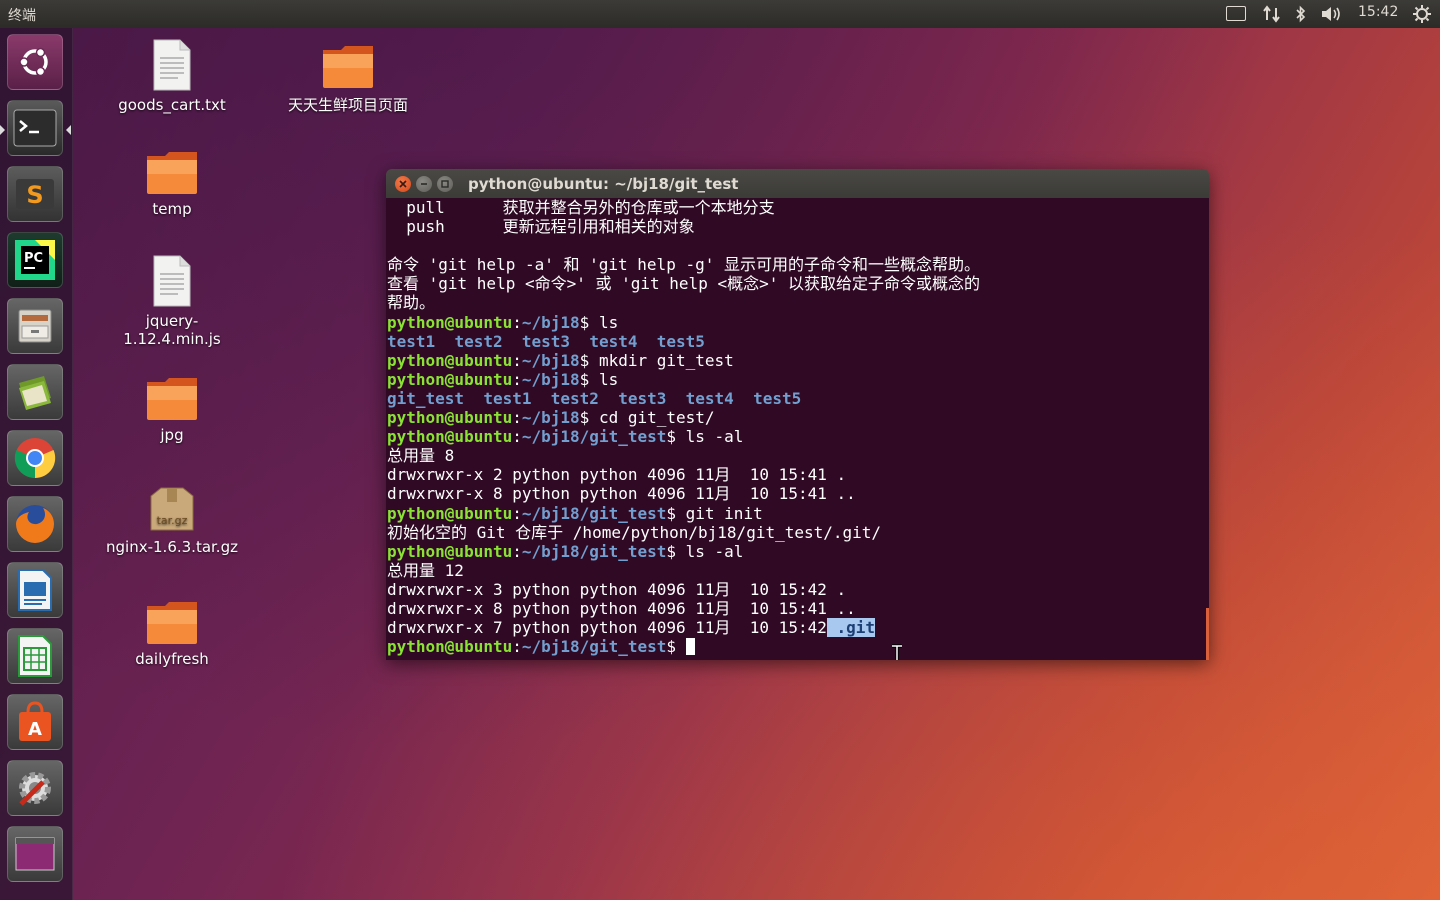 The width and height of the screenshot is (1440, 900). I want to click on ebook-reader-launcher-button, so click(35, 392).